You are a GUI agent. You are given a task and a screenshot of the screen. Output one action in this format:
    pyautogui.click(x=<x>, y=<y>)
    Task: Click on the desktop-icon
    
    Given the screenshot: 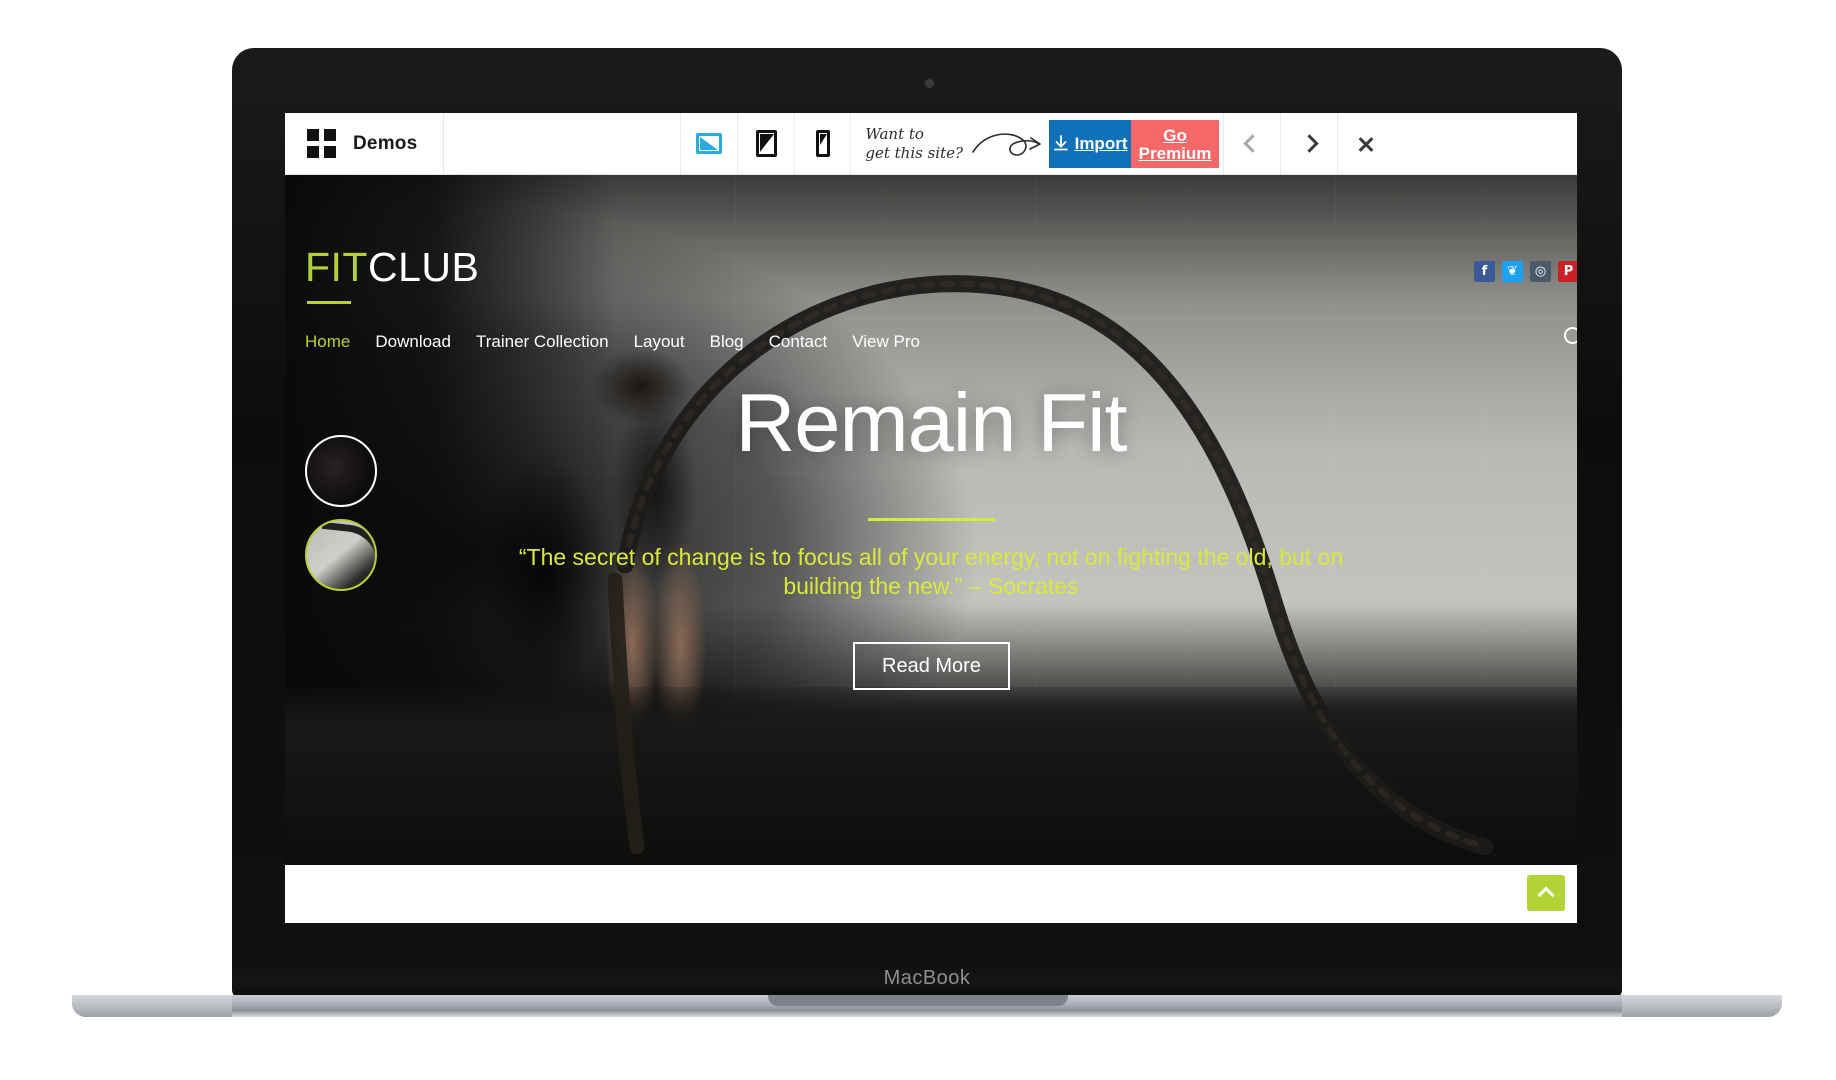 What is the action you would take?
    pyautogui.click(x=709, y=143)
    